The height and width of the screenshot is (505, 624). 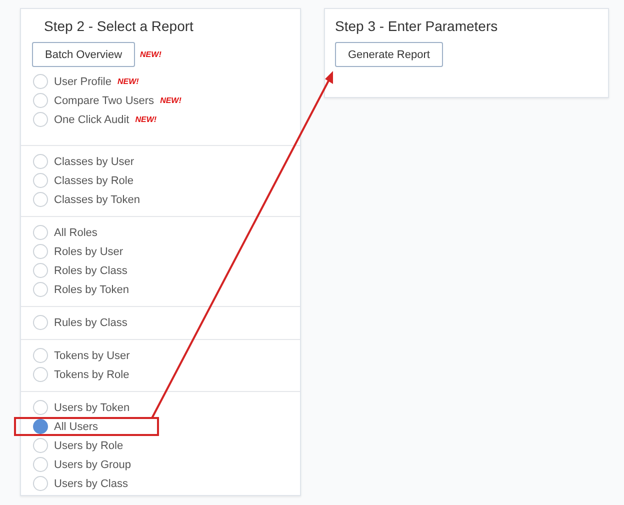 What do you see at coordinates (92, 356) in the screenshot?
I see `option-label: Tokens by User` at bounding box center [92, 356].